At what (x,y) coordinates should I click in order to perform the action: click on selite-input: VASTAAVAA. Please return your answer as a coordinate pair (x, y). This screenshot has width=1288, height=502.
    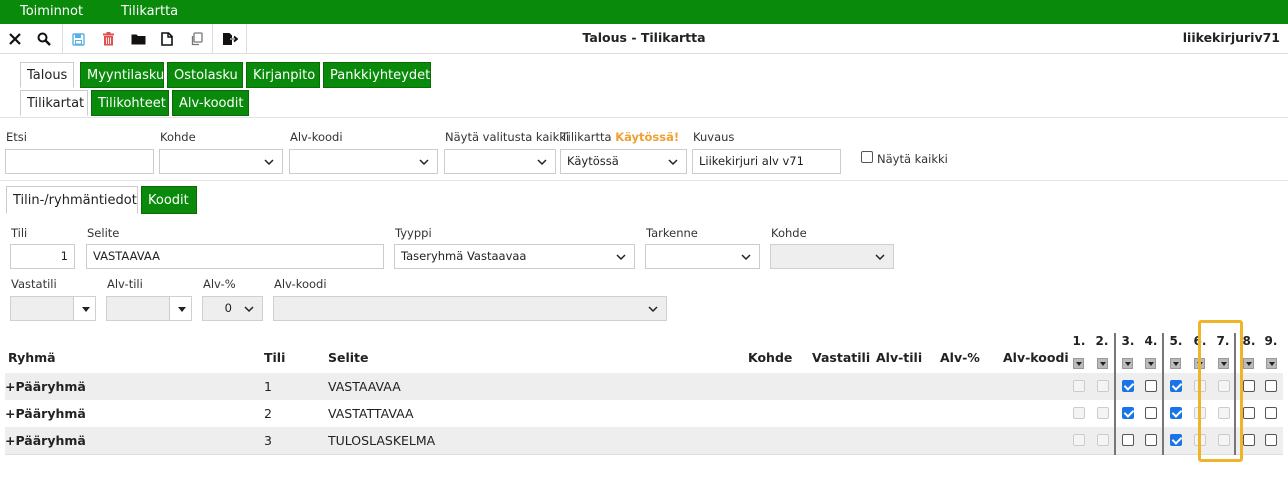
    Looking at the image, I should click on (235, 256).